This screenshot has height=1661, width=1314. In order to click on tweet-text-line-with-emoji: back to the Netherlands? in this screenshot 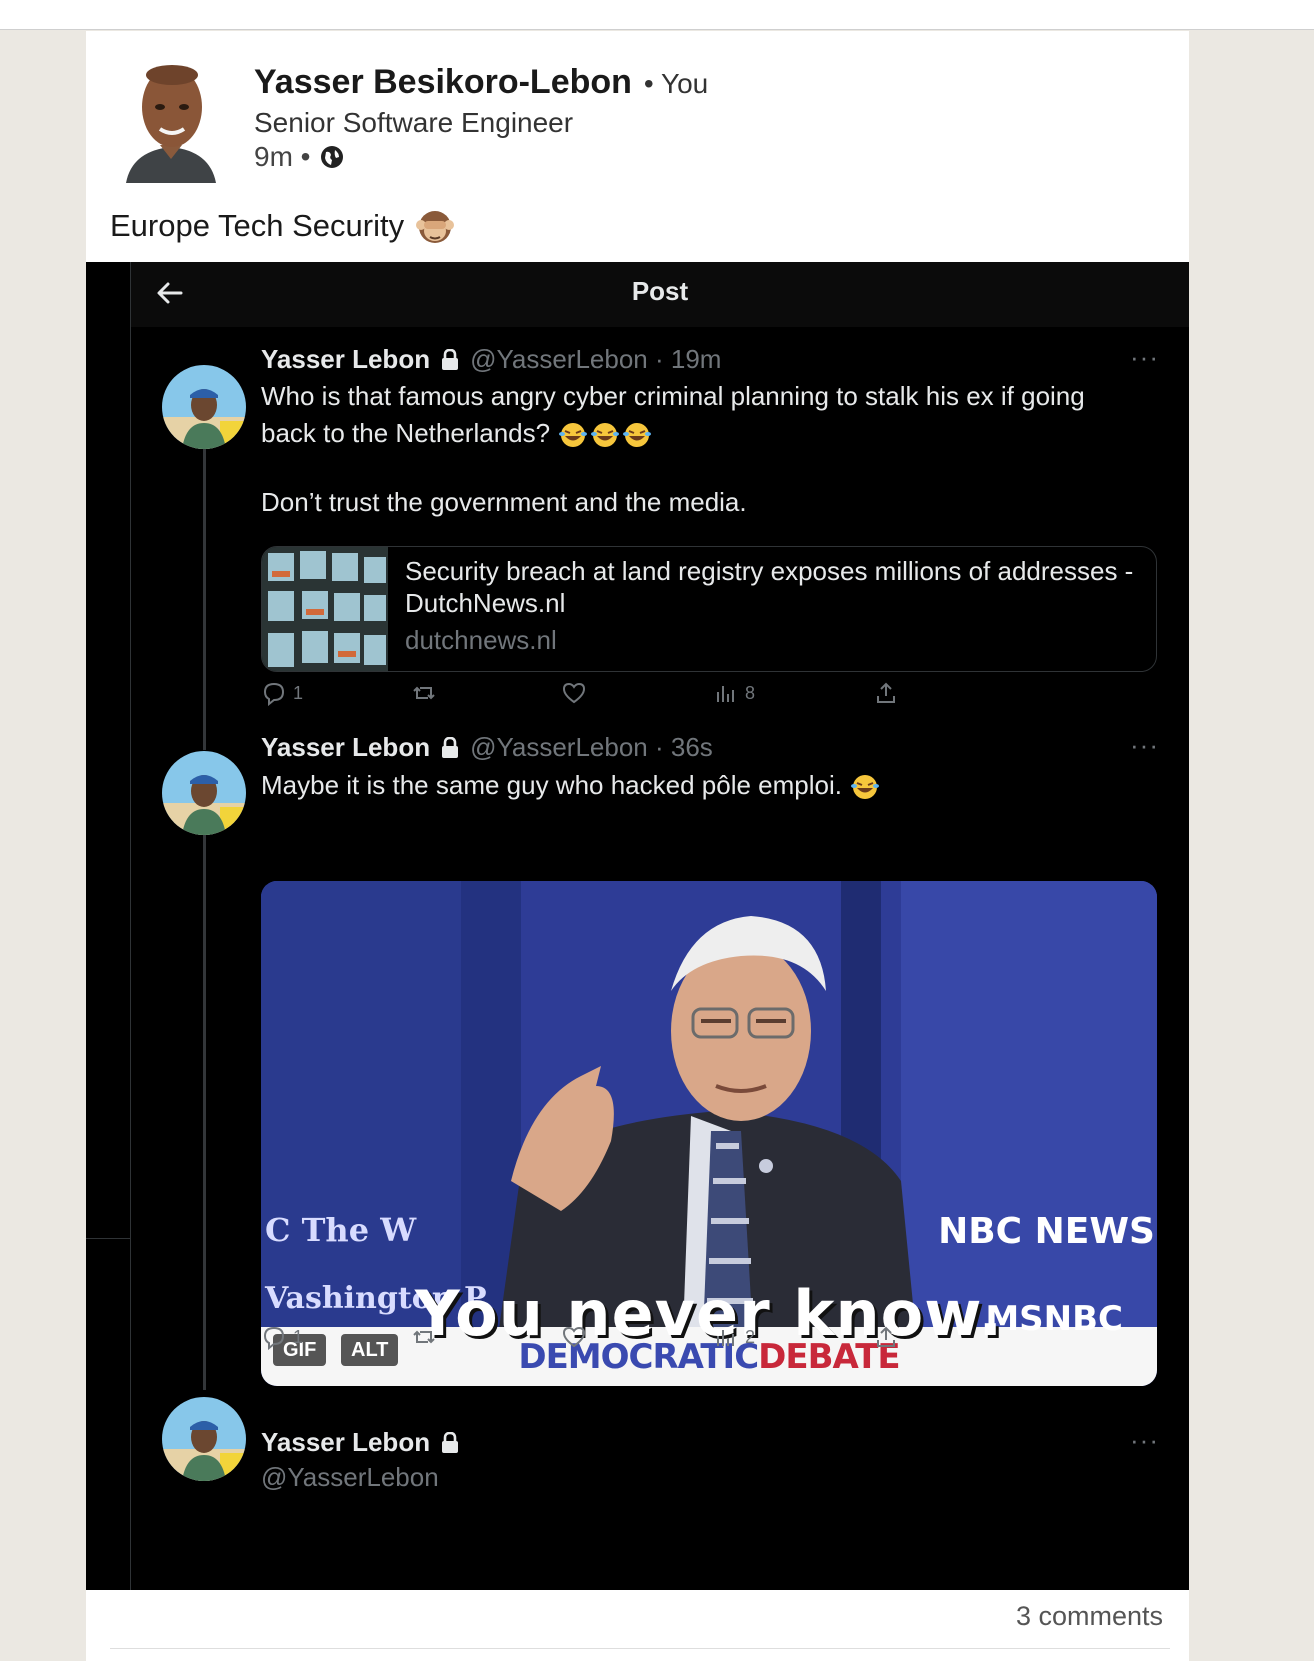, I will do `click(701, 433)`.